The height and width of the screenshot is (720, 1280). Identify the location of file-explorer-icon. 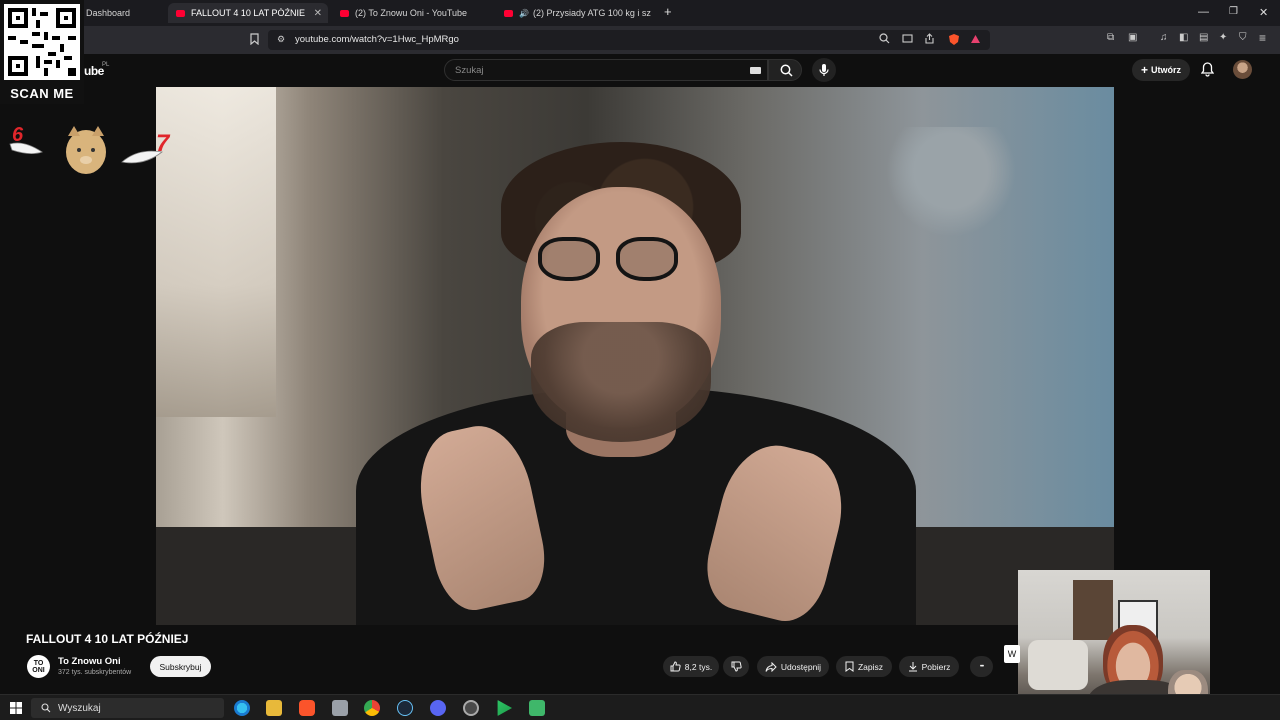
(274, 708).